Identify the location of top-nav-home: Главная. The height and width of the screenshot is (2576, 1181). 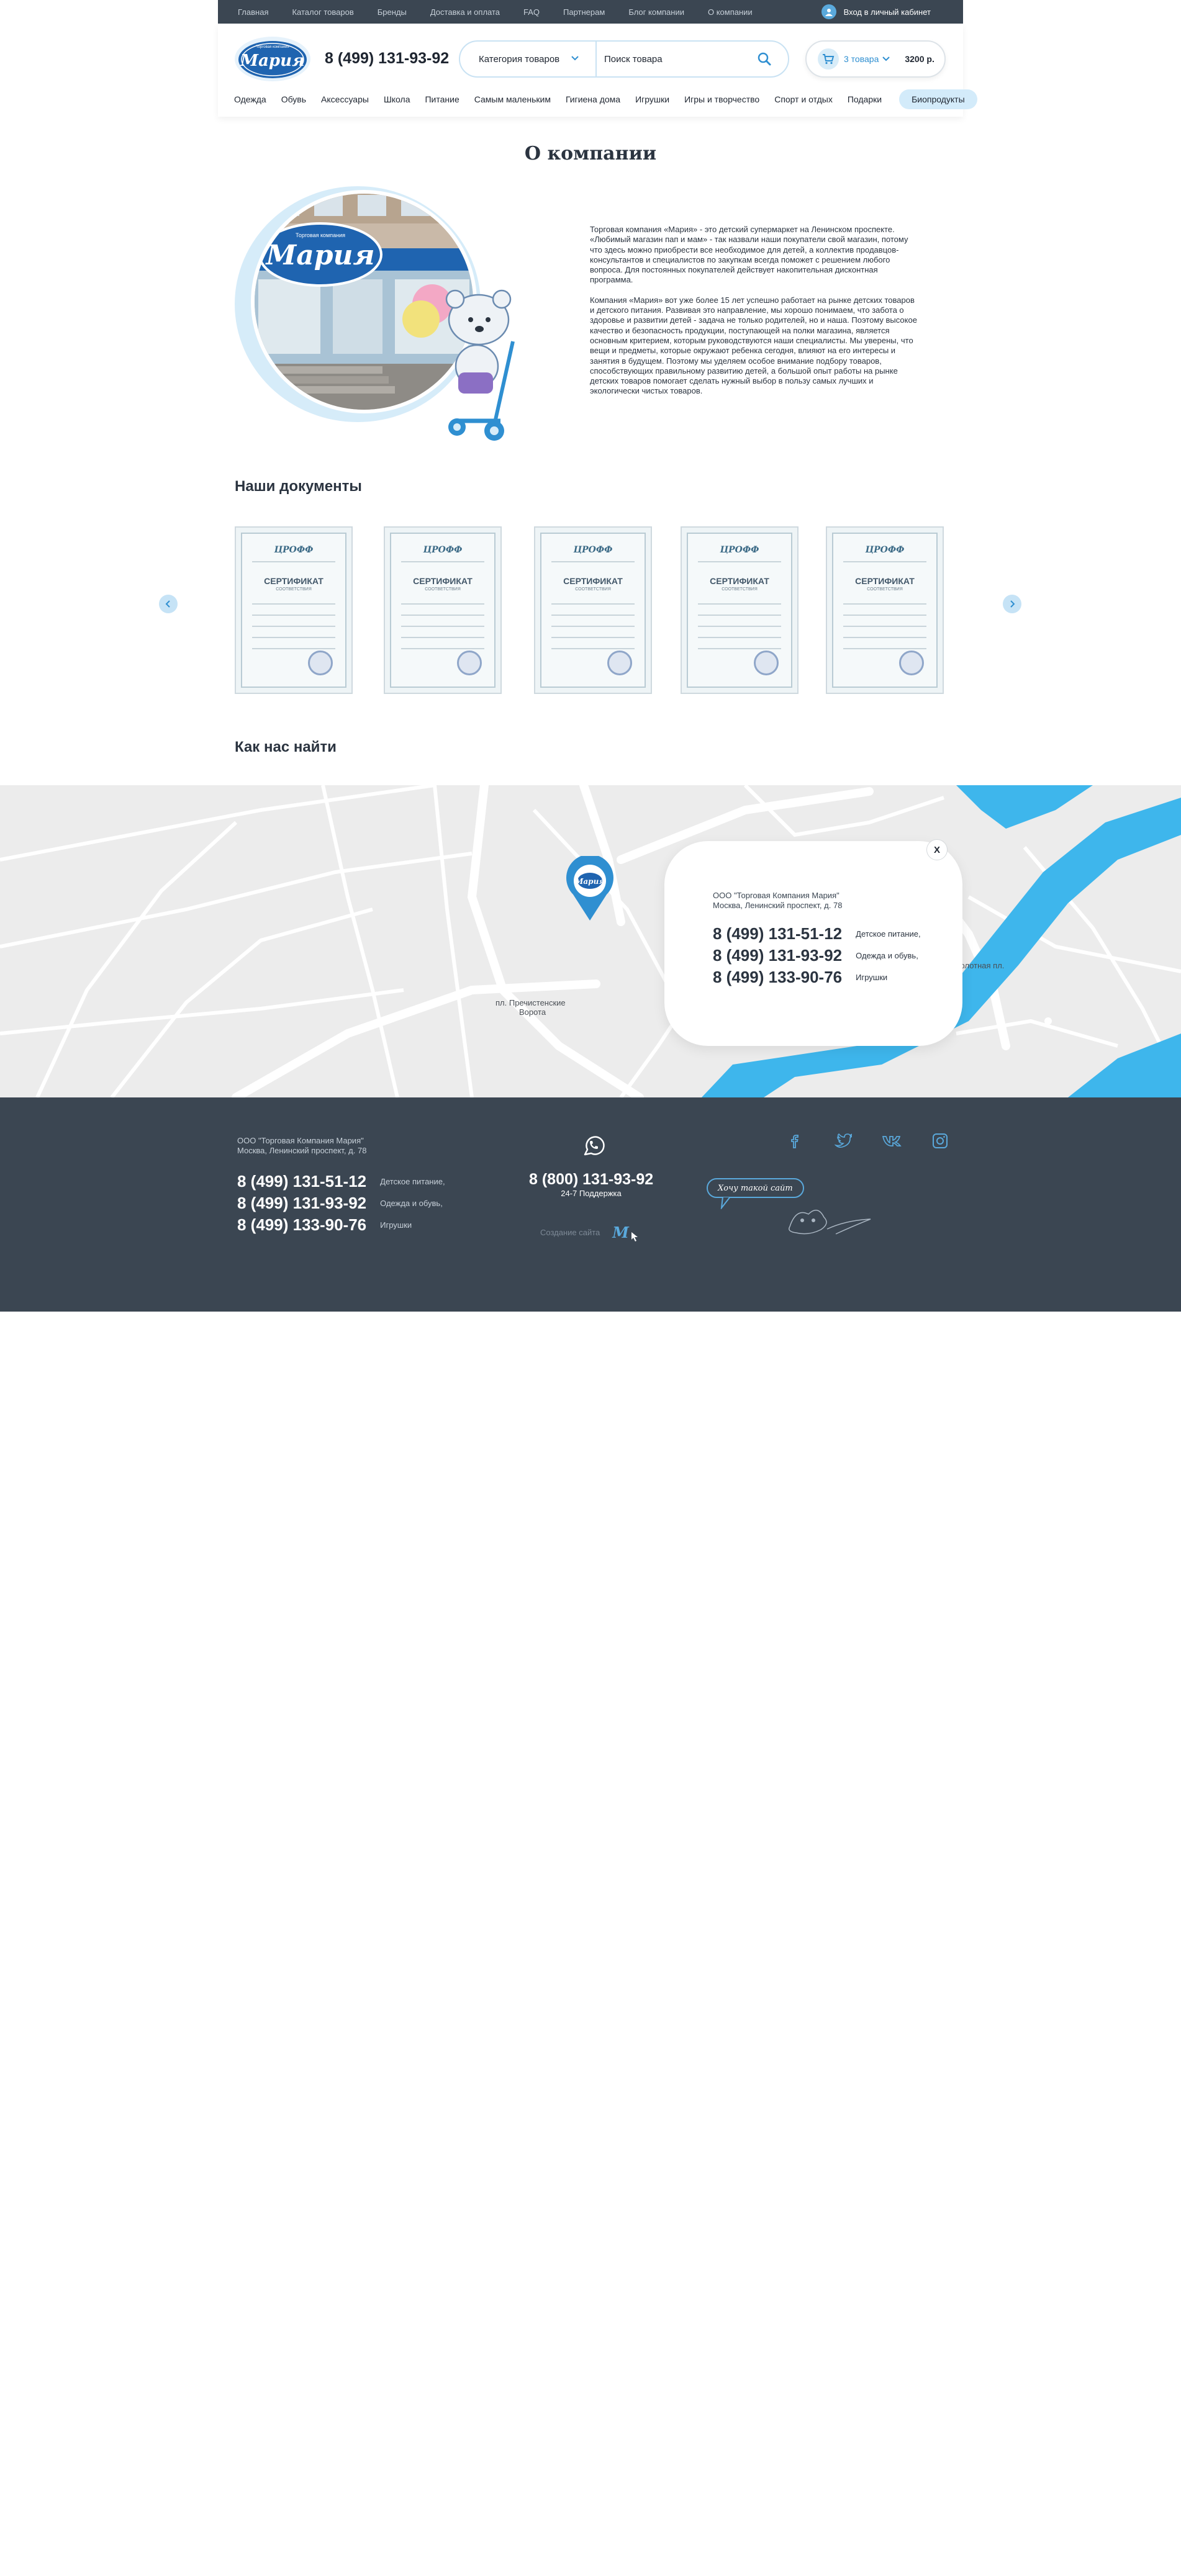
(253, 12).